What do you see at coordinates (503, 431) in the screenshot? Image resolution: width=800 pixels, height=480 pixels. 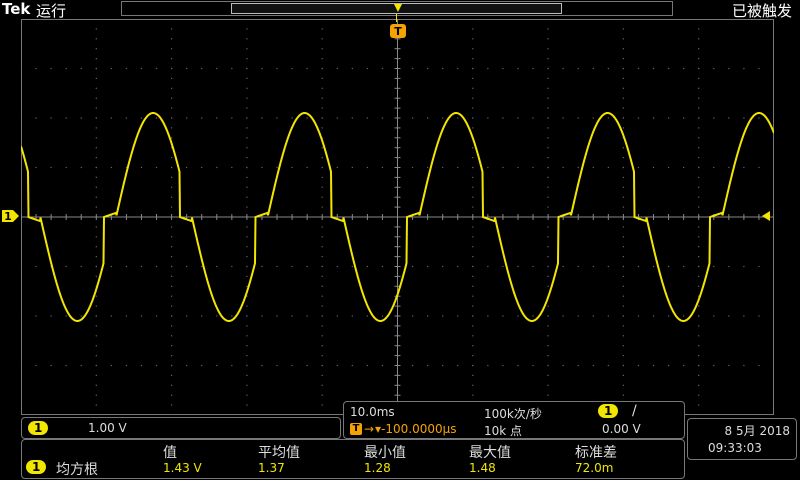 I see `record-length: 10k 点` at bounding box center [503, 431].